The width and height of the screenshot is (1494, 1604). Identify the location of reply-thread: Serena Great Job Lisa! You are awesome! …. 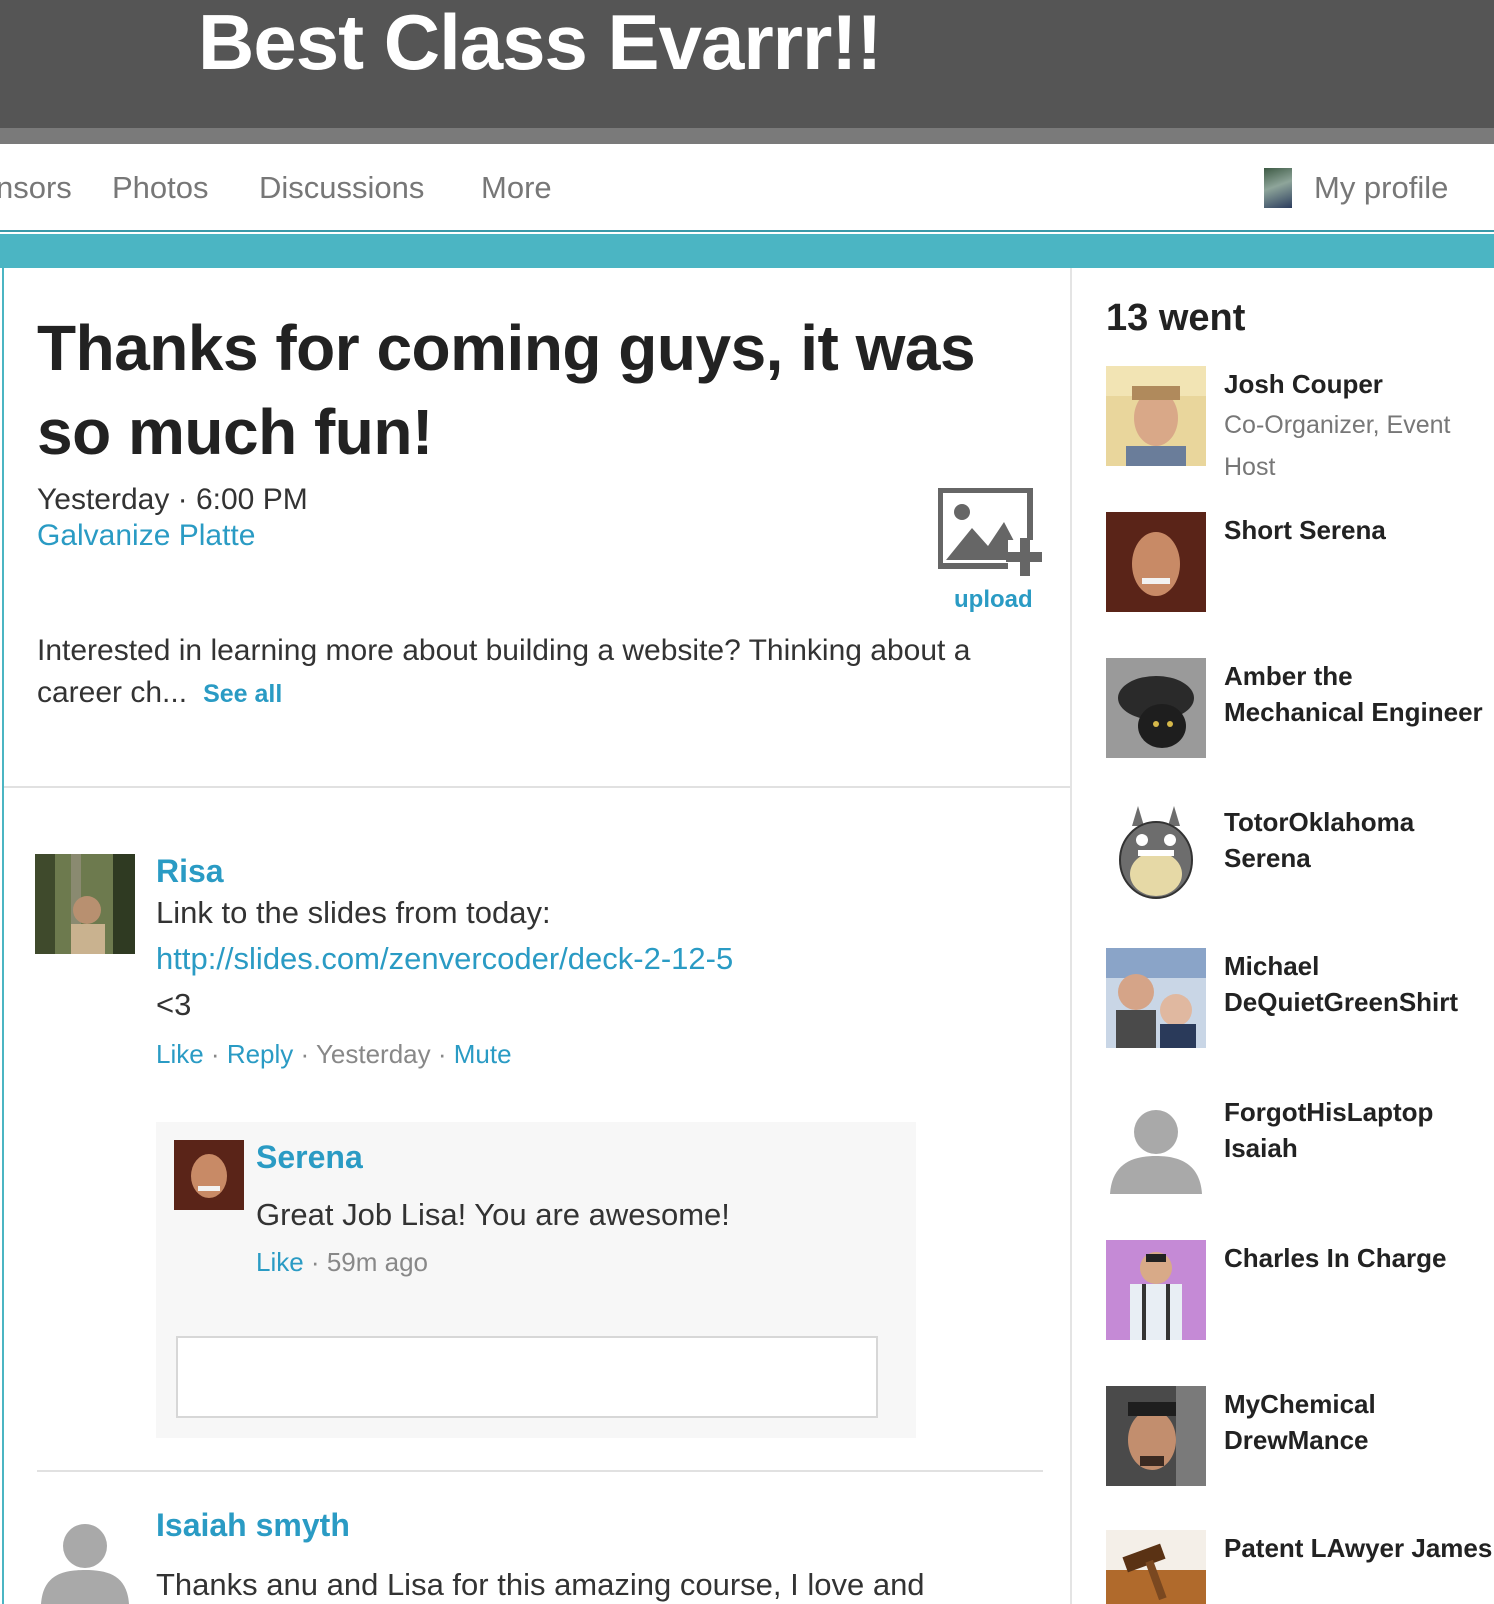
(536, 1280).